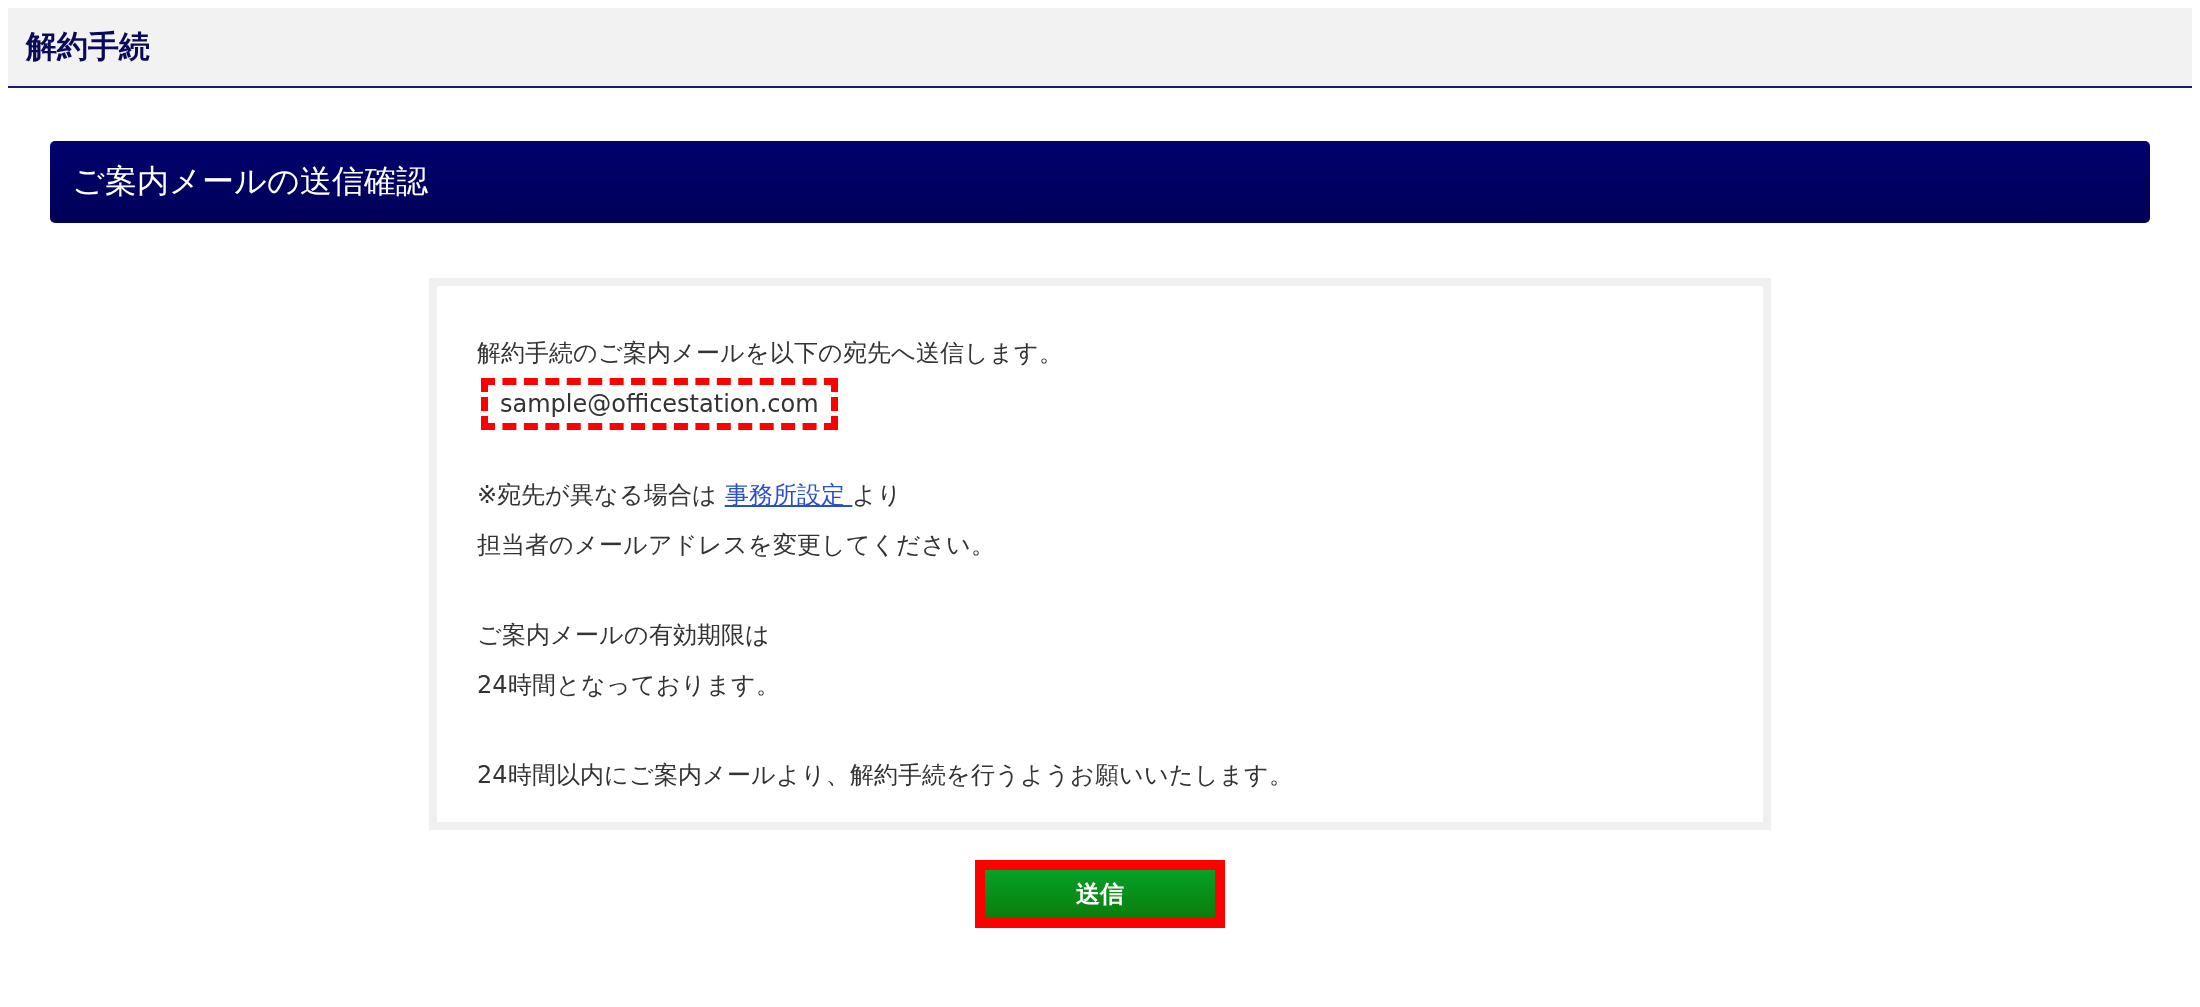 The width and height of the screenshot is (2200, 1007). Describe the element at coordinates (690, 495) in the screenshot. I see `note-text: ※宛先が異なる場合は 事務所設定 より` at that location.